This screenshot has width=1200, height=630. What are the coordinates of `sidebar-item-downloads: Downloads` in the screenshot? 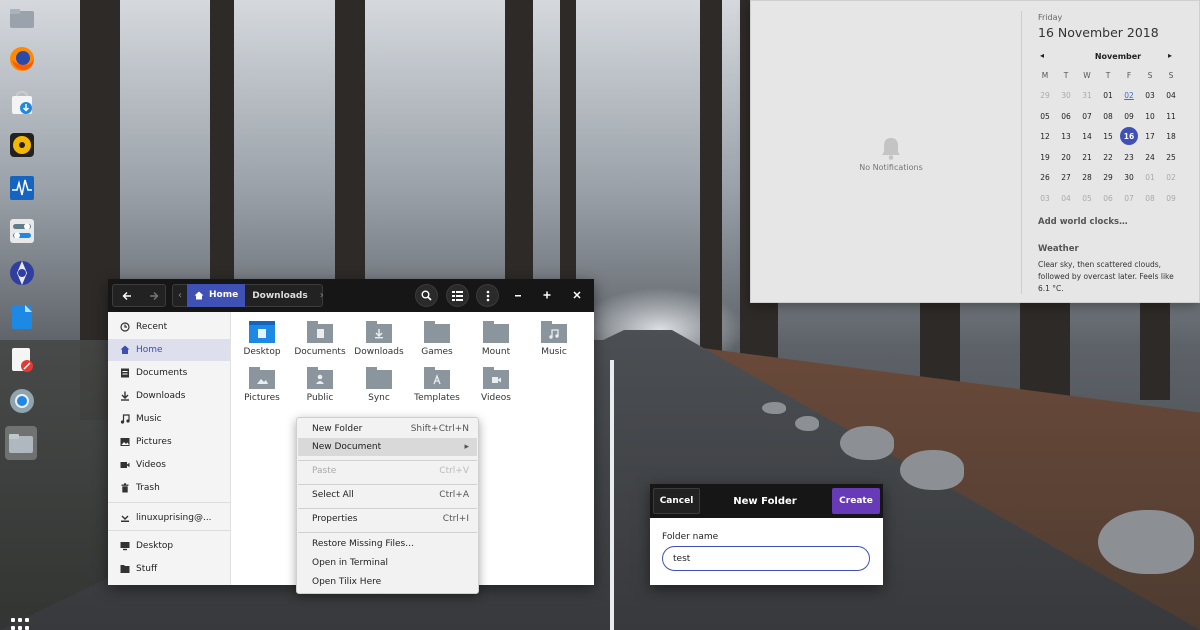 It's located at (169, 396).